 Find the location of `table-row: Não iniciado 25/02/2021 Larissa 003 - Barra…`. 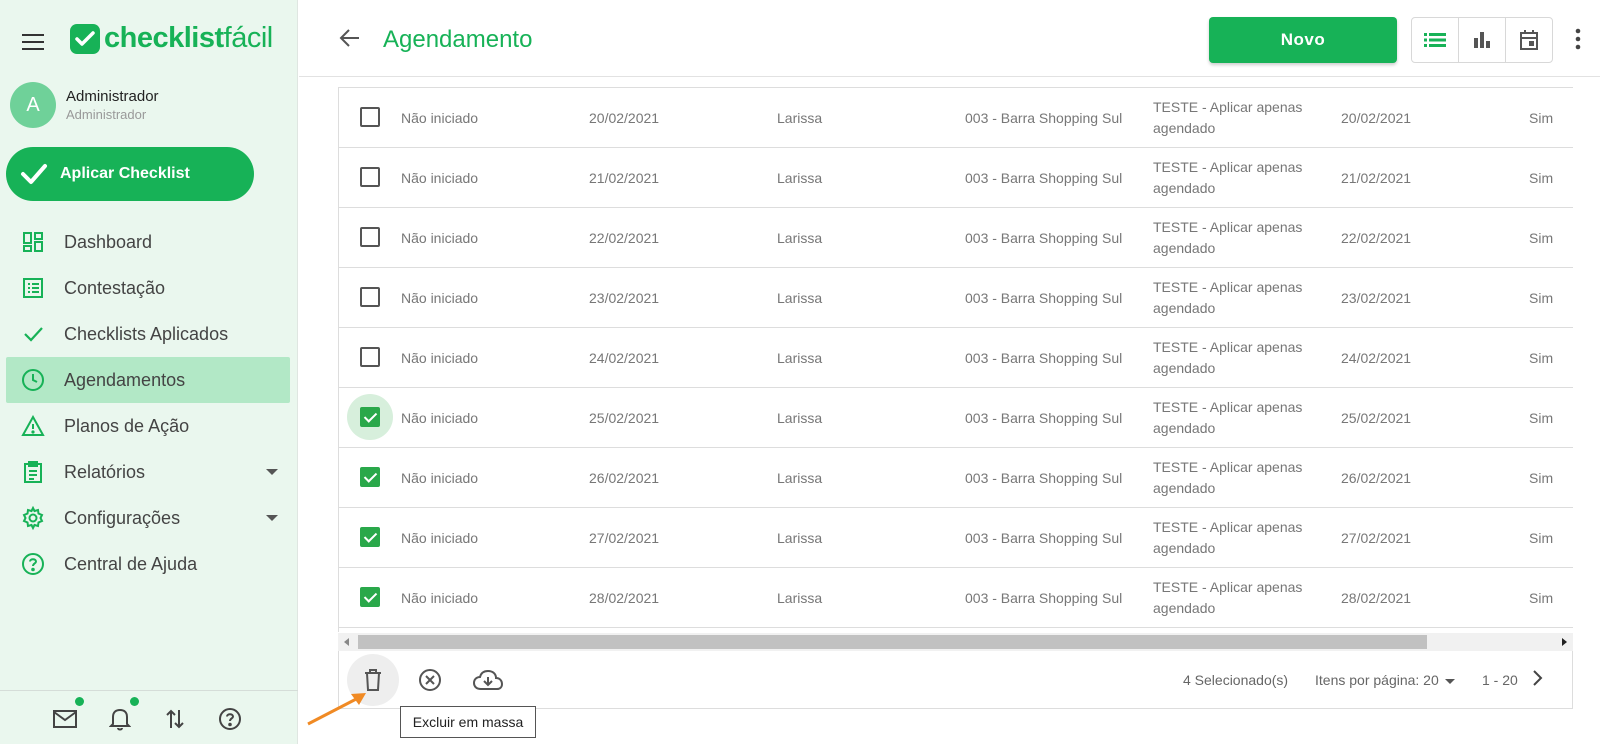

table-row: Não iniciado 25/02/2021 Larissa 003 - Barra… is located at coordinates (956, 418).